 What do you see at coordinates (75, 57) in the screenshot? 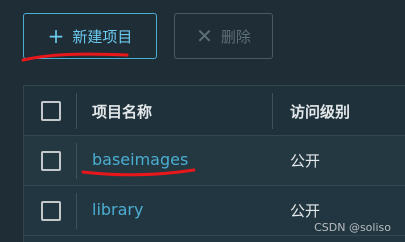
I see `annotation-underline-new` at bounding box center [75, 57].